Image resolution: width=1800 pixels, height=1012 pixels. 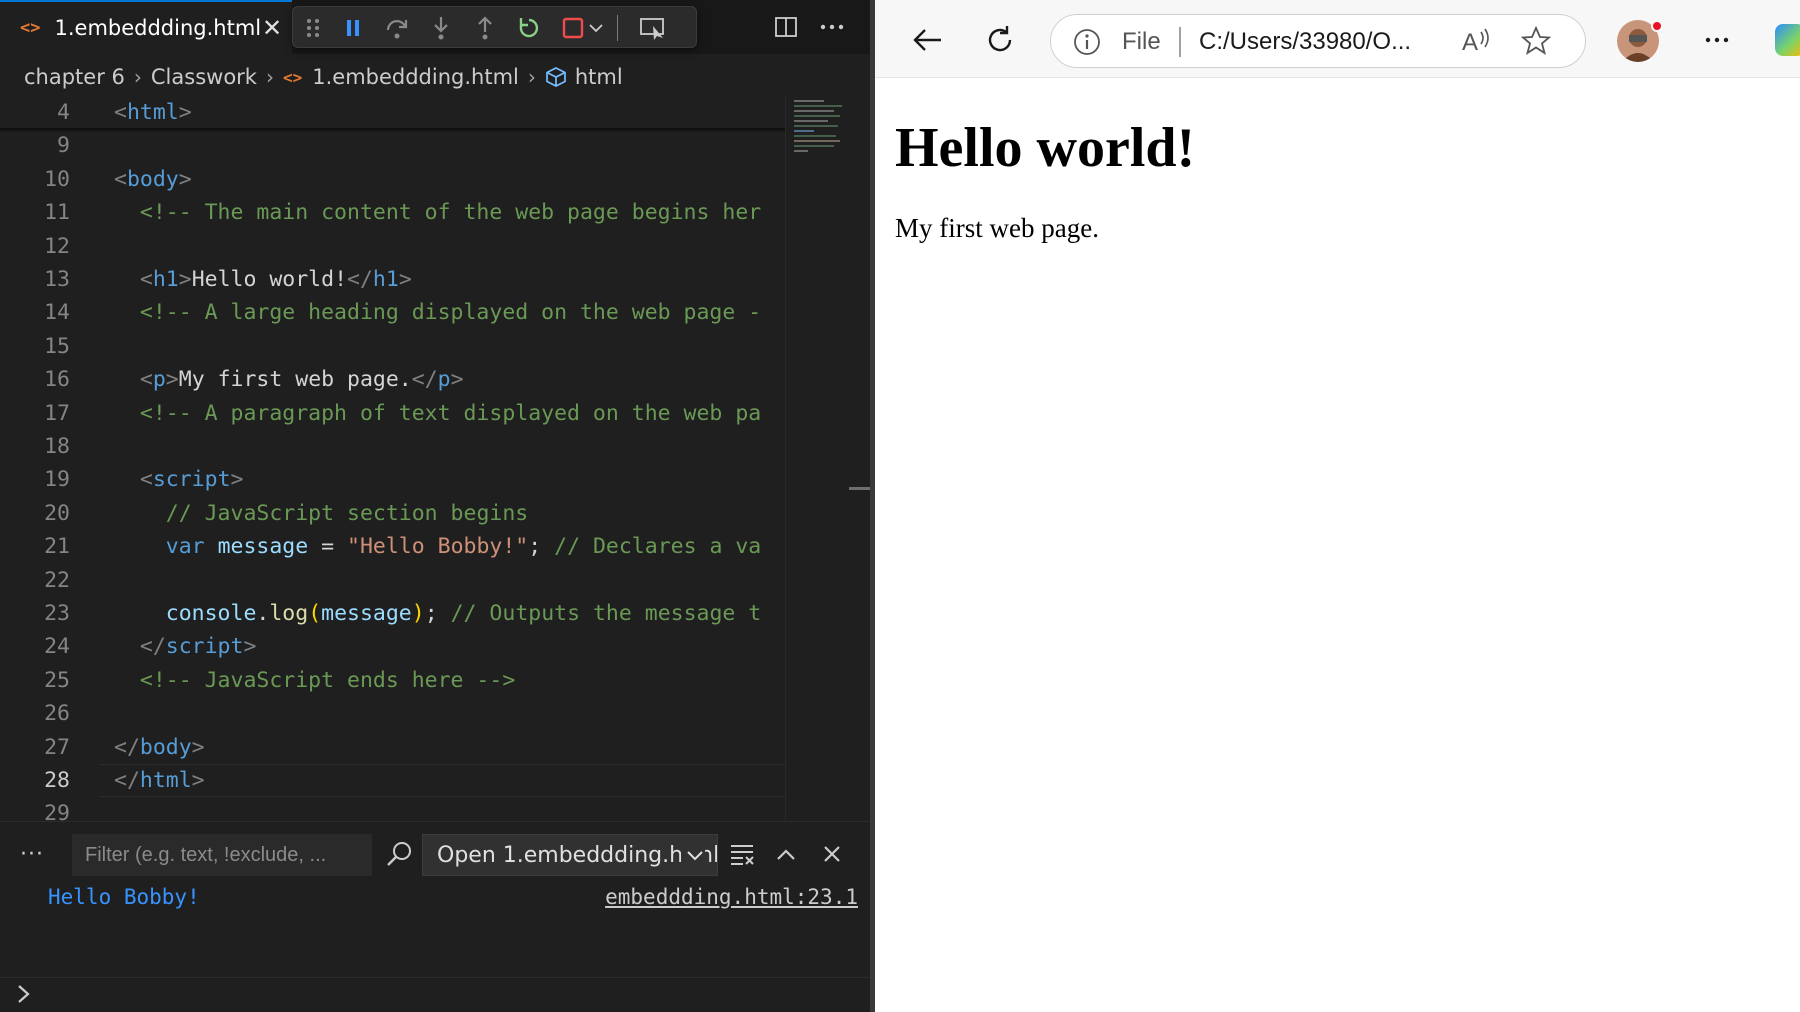 I want to click on address-bar: File C:/Users/33980/O... A, so click(x=1318, y=41).